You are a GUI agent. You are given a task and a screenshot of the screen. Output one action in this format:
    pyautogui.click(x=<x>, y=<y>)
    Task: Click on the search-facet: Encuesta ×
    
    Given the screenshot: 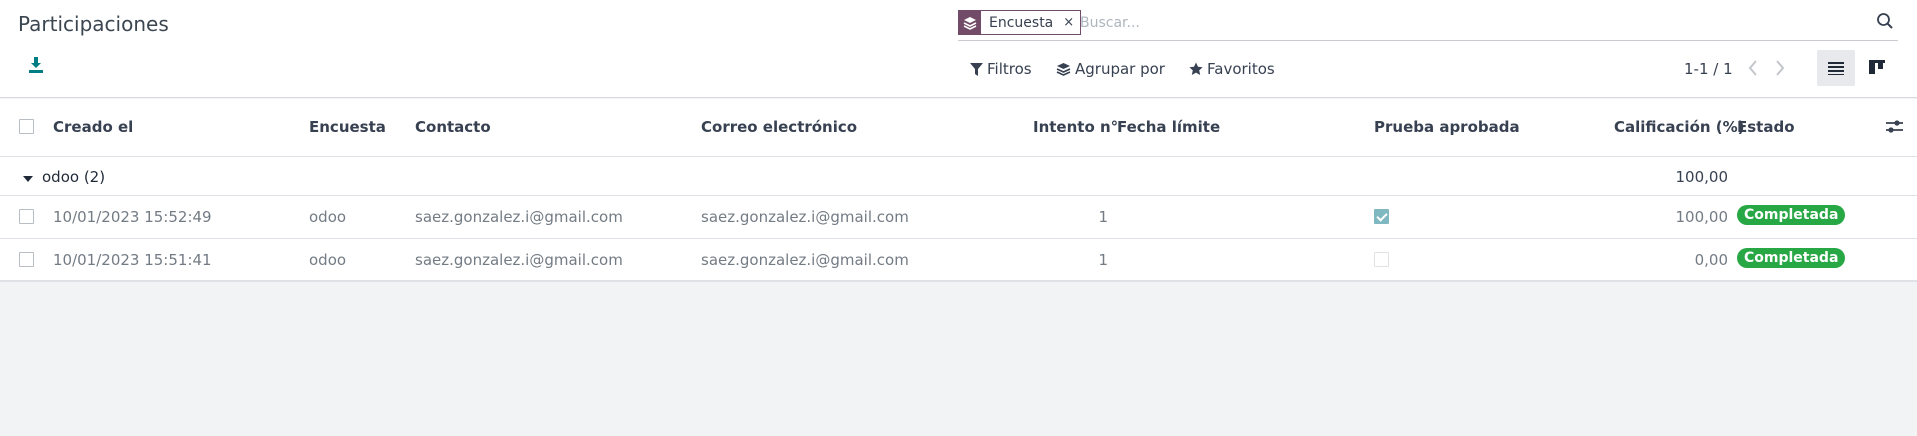 What is the action you would take?
    pyautogui.click(x=1020, y=22)
    